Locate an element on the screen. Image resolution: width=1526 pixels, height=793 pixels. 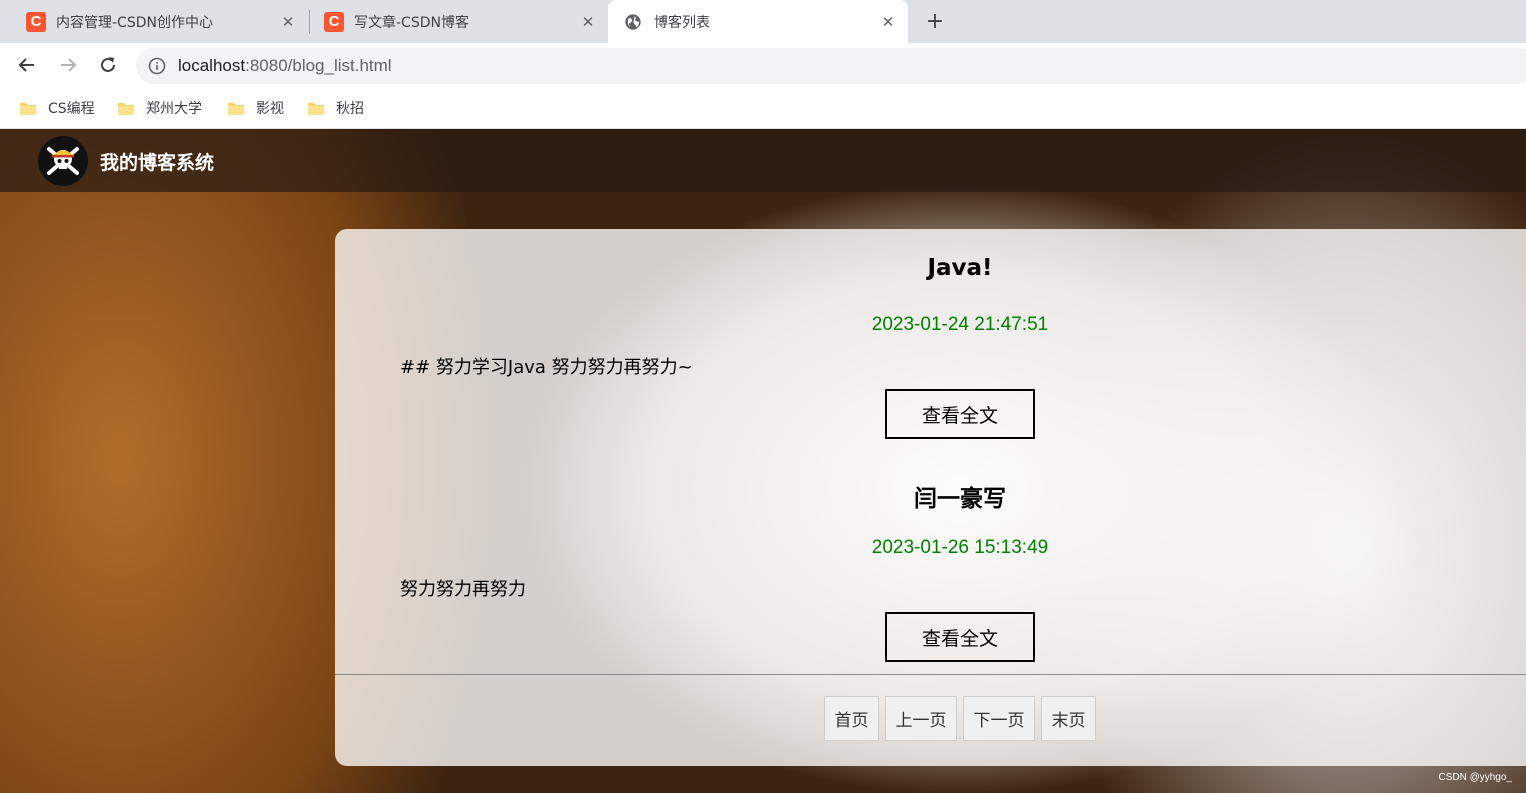
bookmark-movies: 影视 is located at coordinates (256, 108).